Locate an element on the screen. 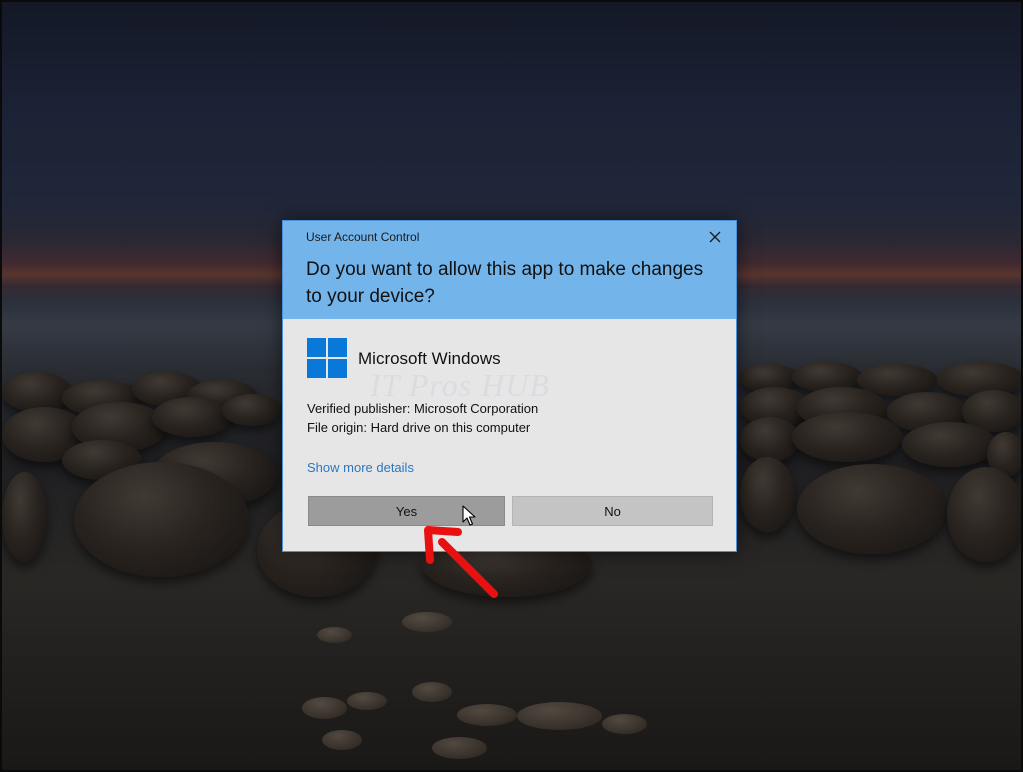  red-arrow-icon is located at coordinates (461, 562).